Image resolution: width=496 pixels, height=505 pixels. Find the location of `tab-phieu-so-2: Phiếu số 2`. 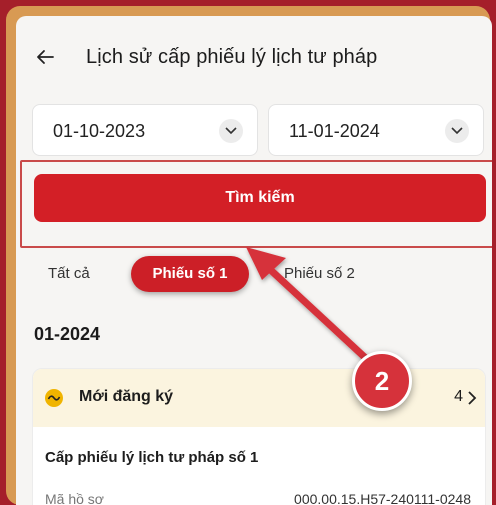

tab-phieu-so-2: Phiếu số 2 is located at coordinates (319, 274).